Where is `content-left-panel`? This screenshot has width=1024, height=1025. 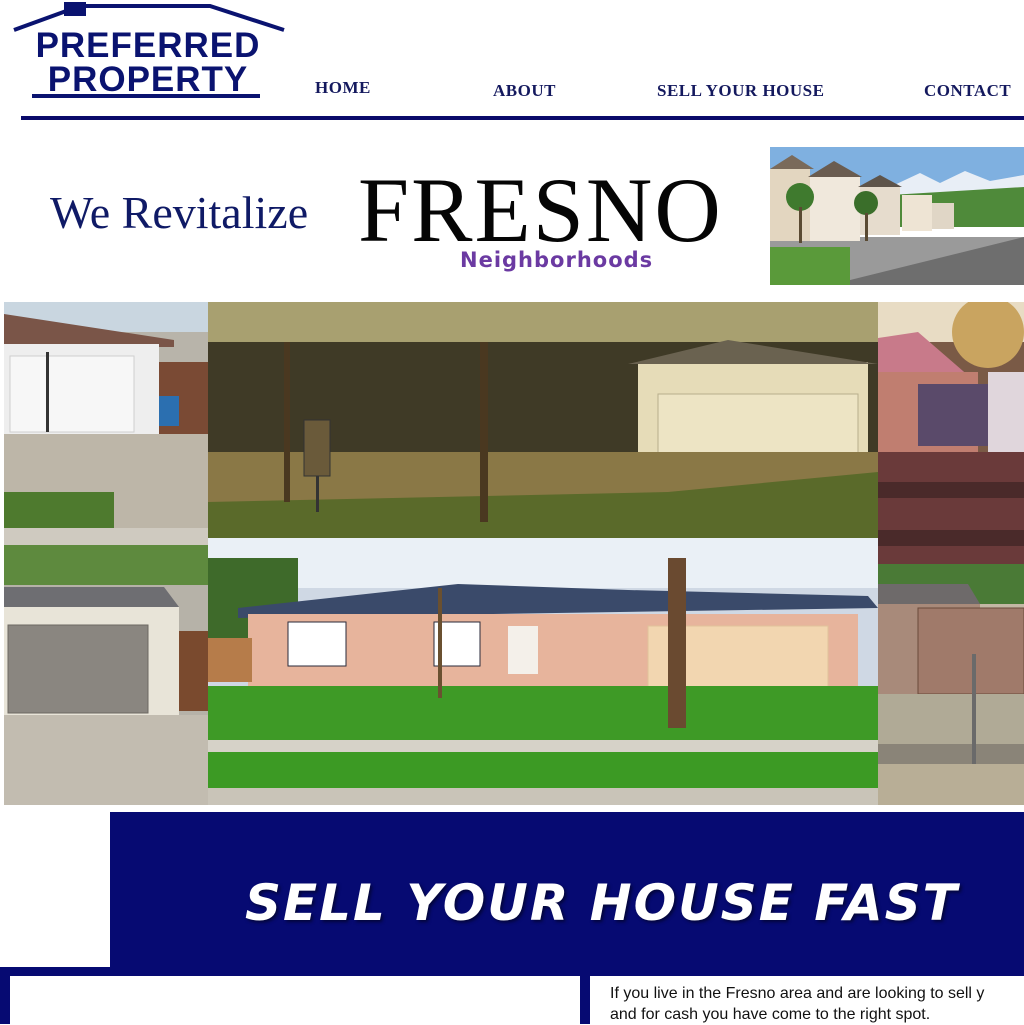 content-left-panel is located at coordinates (295, 1000).